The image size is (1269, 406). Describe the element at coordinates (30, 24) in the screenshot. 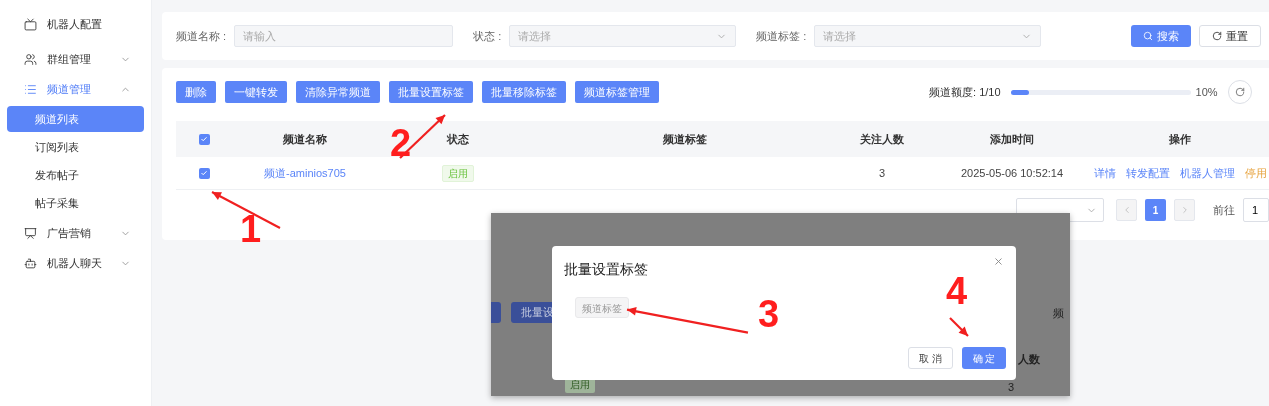

I see `tv-icon` at that location.